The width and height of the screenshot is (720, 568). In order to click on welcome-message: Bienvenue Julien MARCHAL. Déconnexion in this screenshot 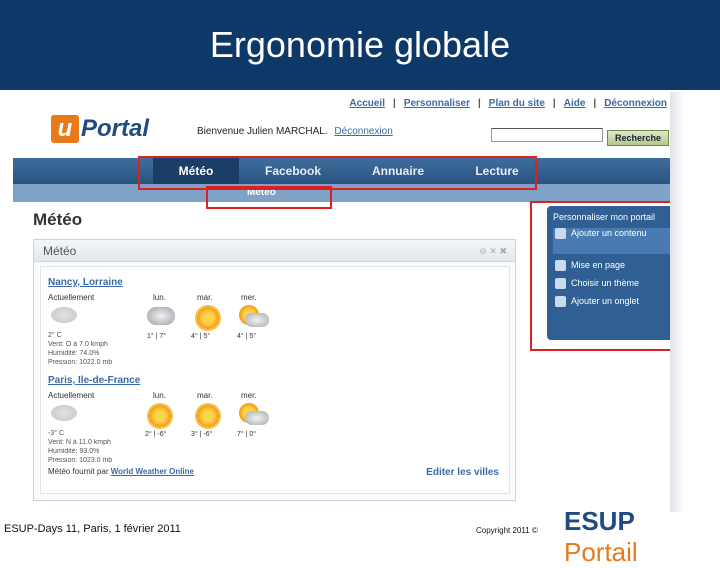, I will do `click(295, 131)`.